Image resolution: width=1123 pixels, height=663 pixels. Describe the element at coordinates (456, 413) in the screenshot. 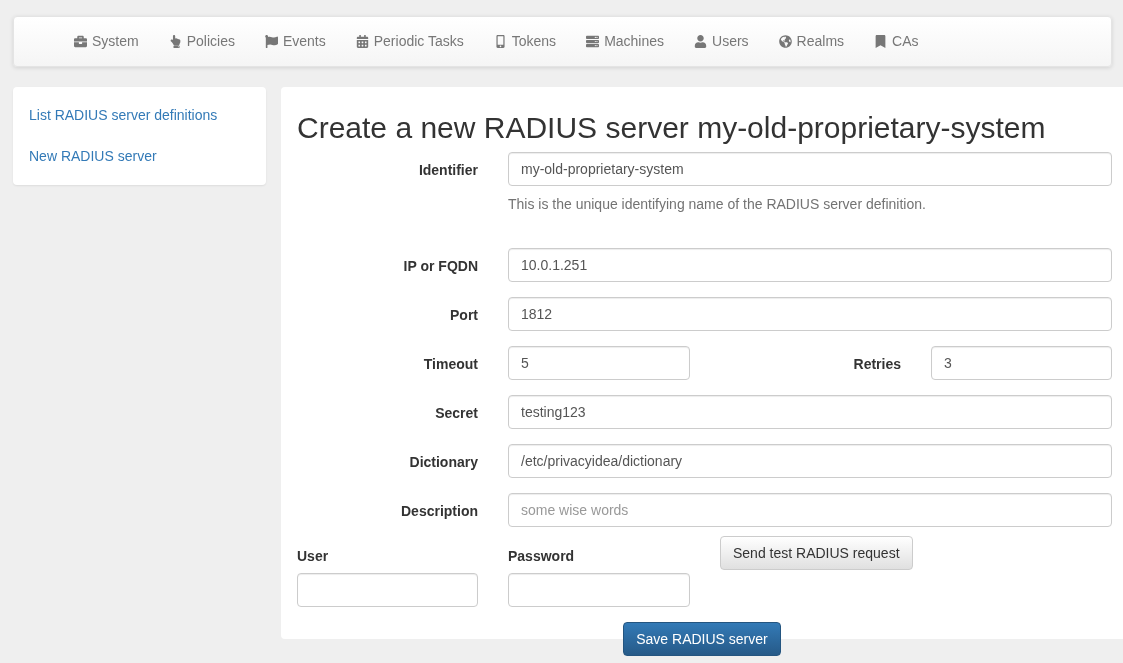

I see `field-label: Secret` at that location.